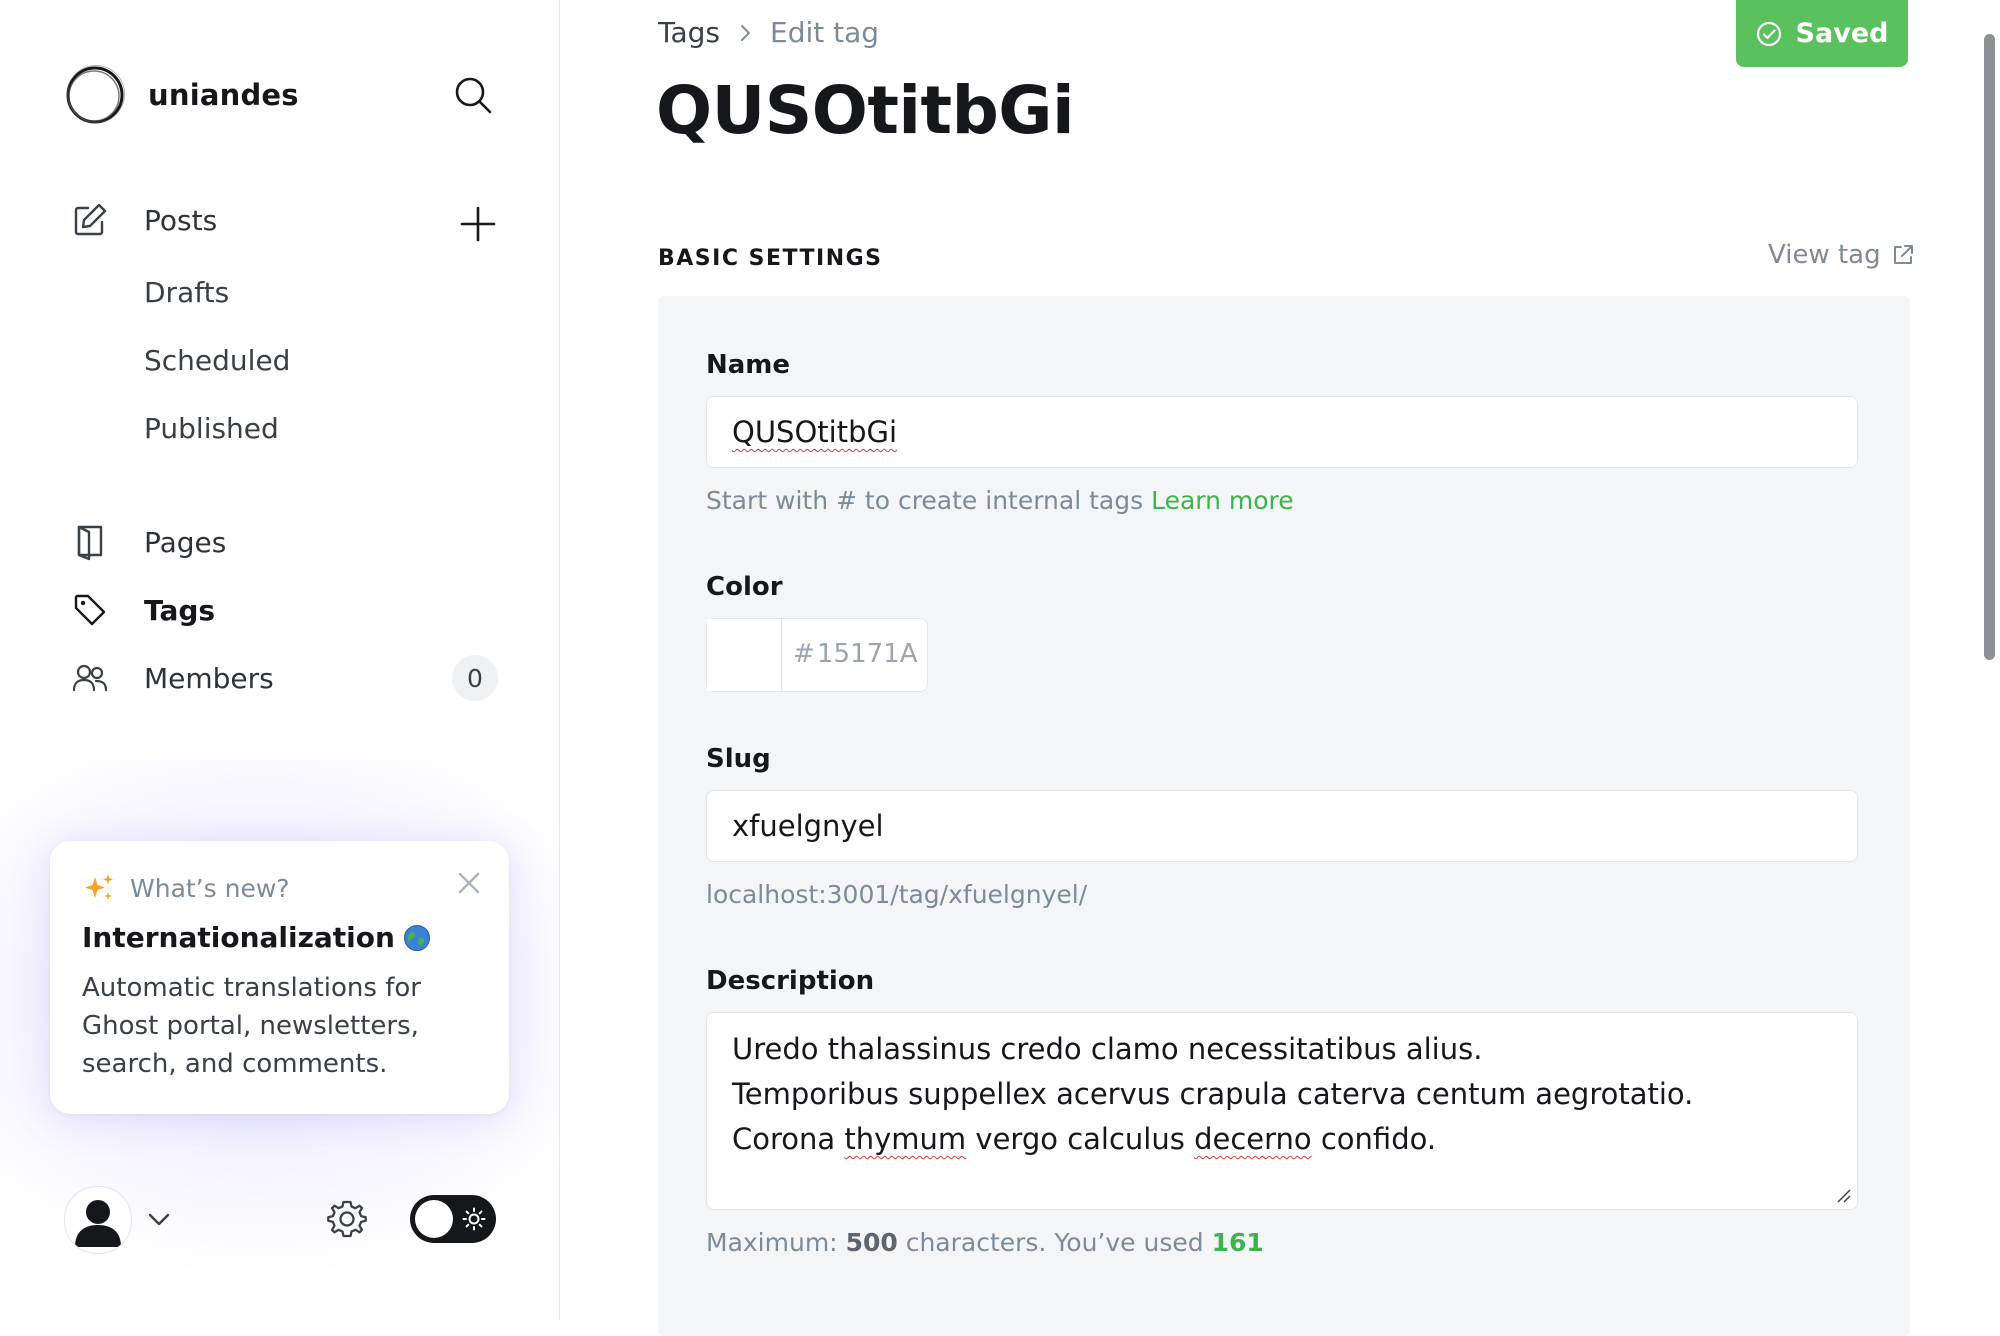 The height and width of the screenshot is (1336, 2000). I want to click on whats-new-label: What’s new?, so click(210, 888).